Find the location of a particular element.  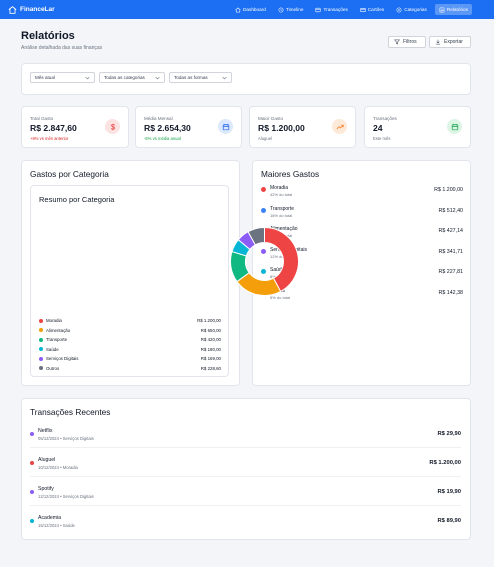

legend-name: Alimentação is located at coordinates (58, 330).